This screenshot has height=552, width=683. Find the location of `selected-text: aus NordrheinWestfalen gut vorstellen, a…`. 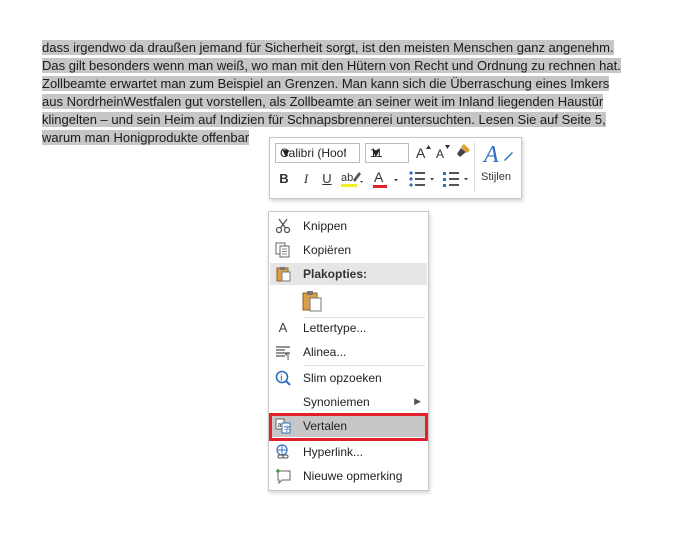

selected-text: aus NordrheinWestfalen gut vorstellen, a… is located at coordinates (323, 101).